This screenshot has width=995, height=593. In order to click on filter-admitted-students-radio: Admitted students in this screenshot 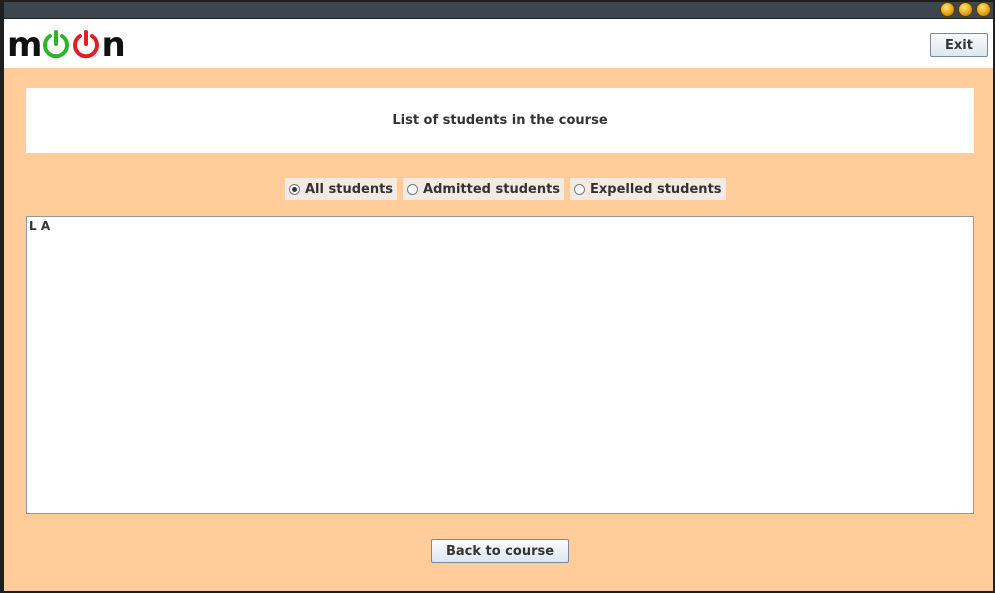, I will do `click(484, 189)`.